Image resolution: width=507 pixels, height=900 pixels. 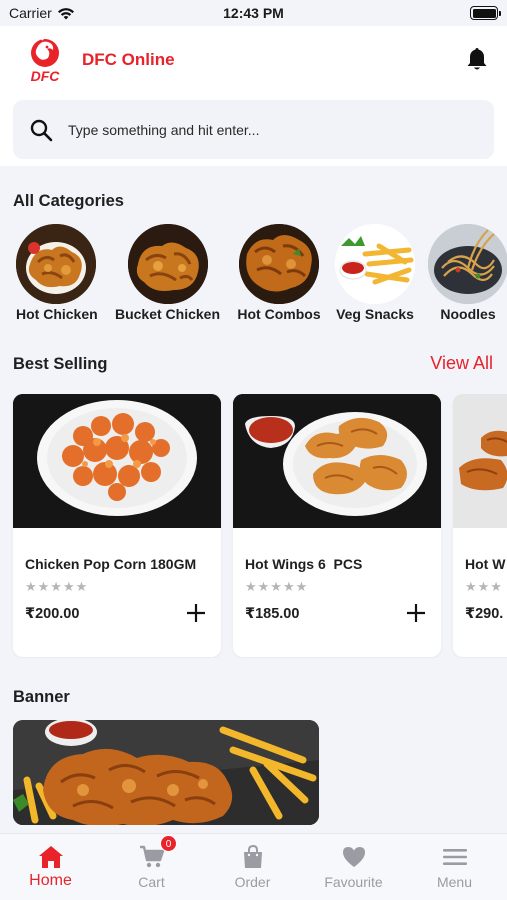 I want to click on promo-banner, so click(x=166, y=772).